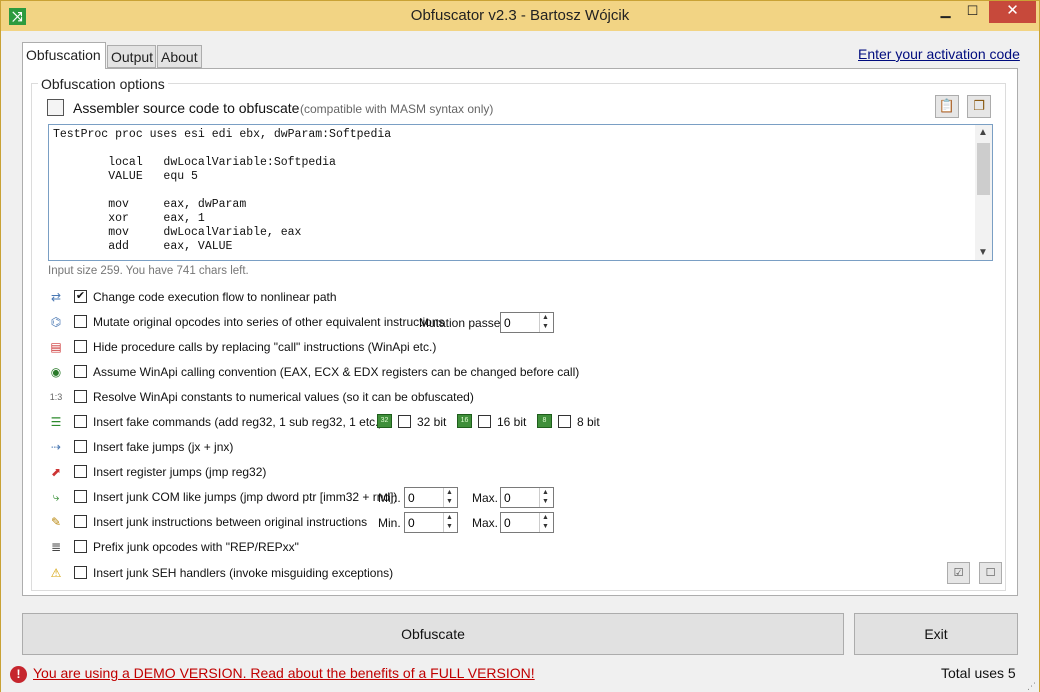 This screenshot has width=1040, height=692. What do you see at coordinates (512, 422) in the screenshot?
I see `bit16-label: 16 bit` at bounding box center [512, 422].